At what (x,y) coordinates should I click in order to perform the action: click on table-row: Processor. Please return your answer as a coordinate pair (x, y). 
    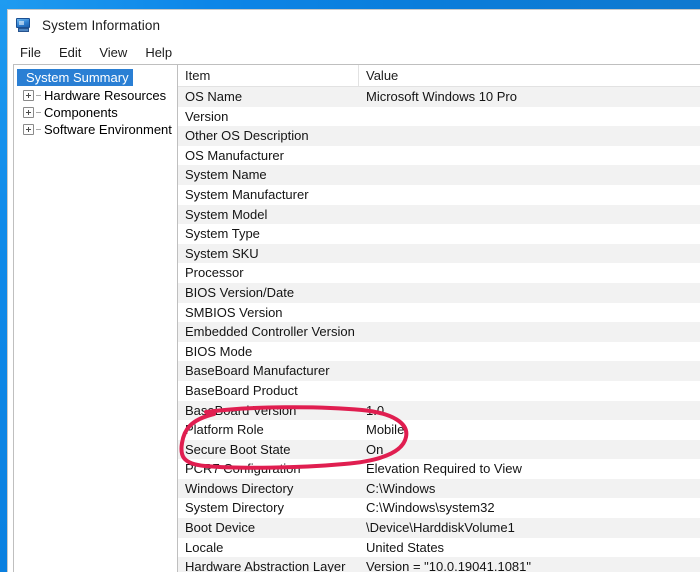
    Looking at the image, I should click on (439, 273).